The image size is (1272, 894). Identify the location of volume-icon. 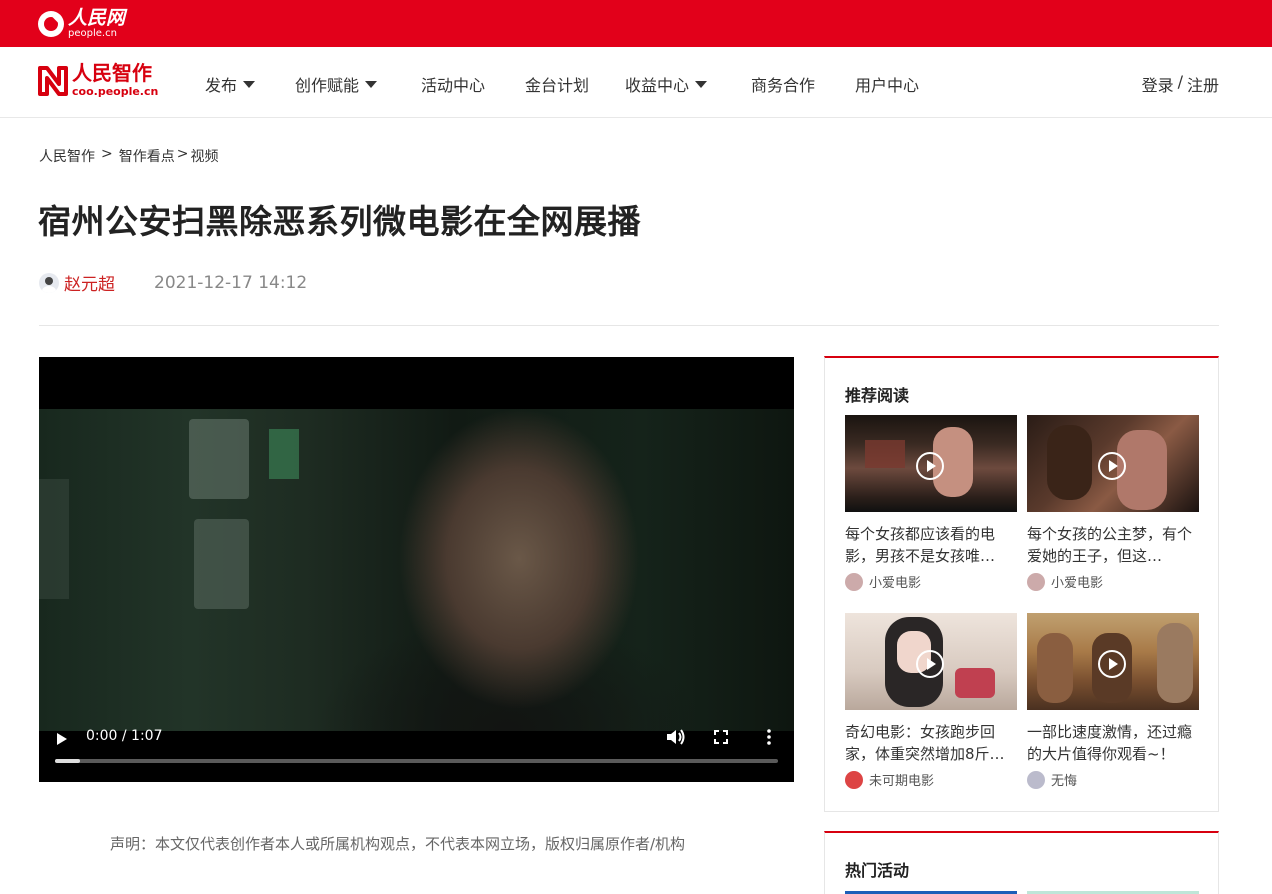
(676, 737).